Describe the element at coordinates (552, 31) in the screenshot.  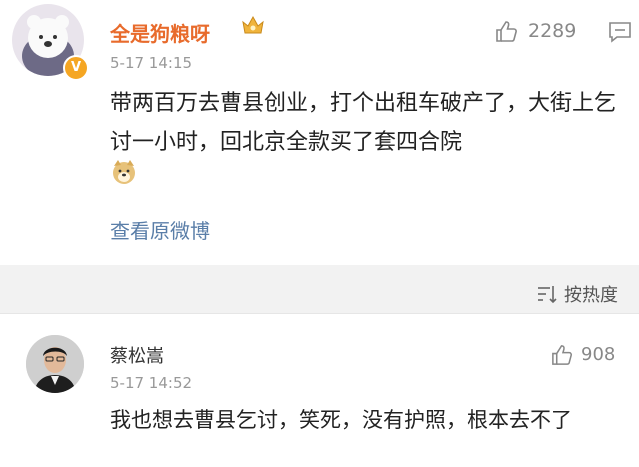
I see `like-count: 2289` at that location.